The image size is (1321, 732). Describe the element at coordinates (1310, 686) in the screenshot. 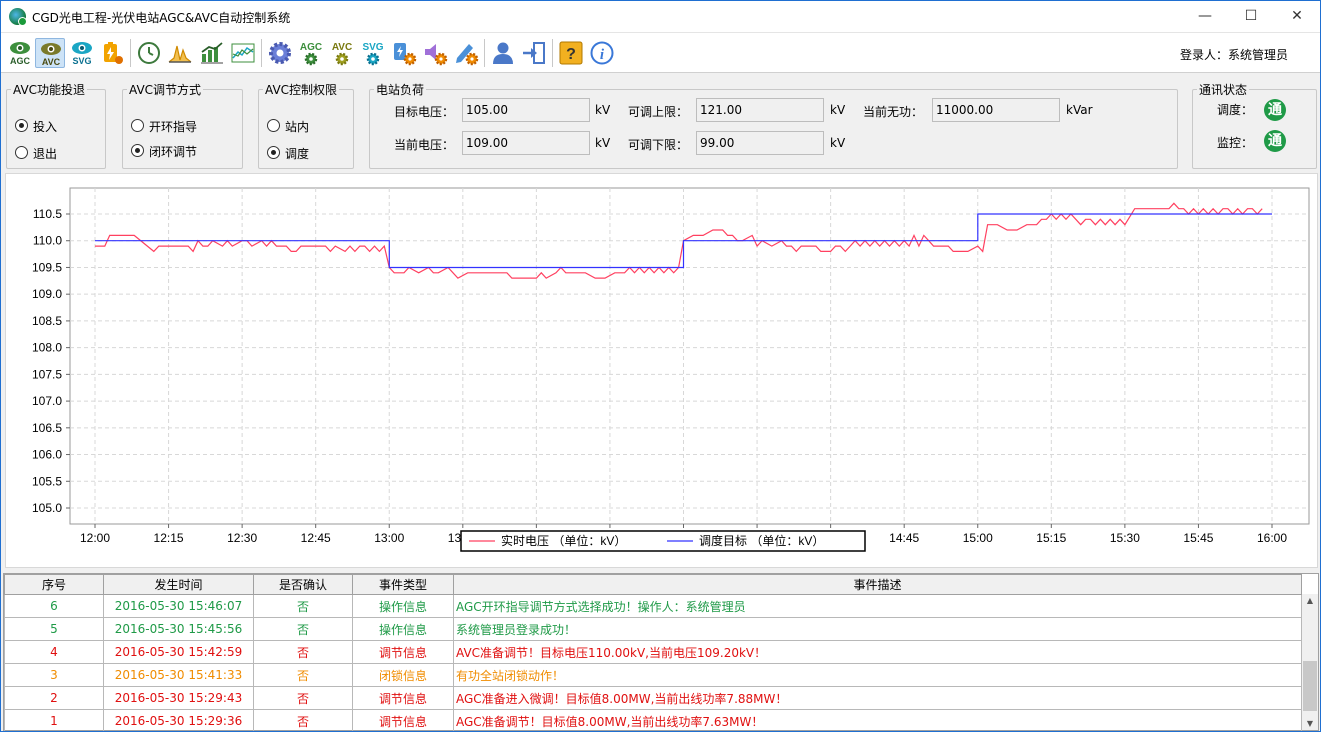

I see `scrollbar-thumb` at that location.